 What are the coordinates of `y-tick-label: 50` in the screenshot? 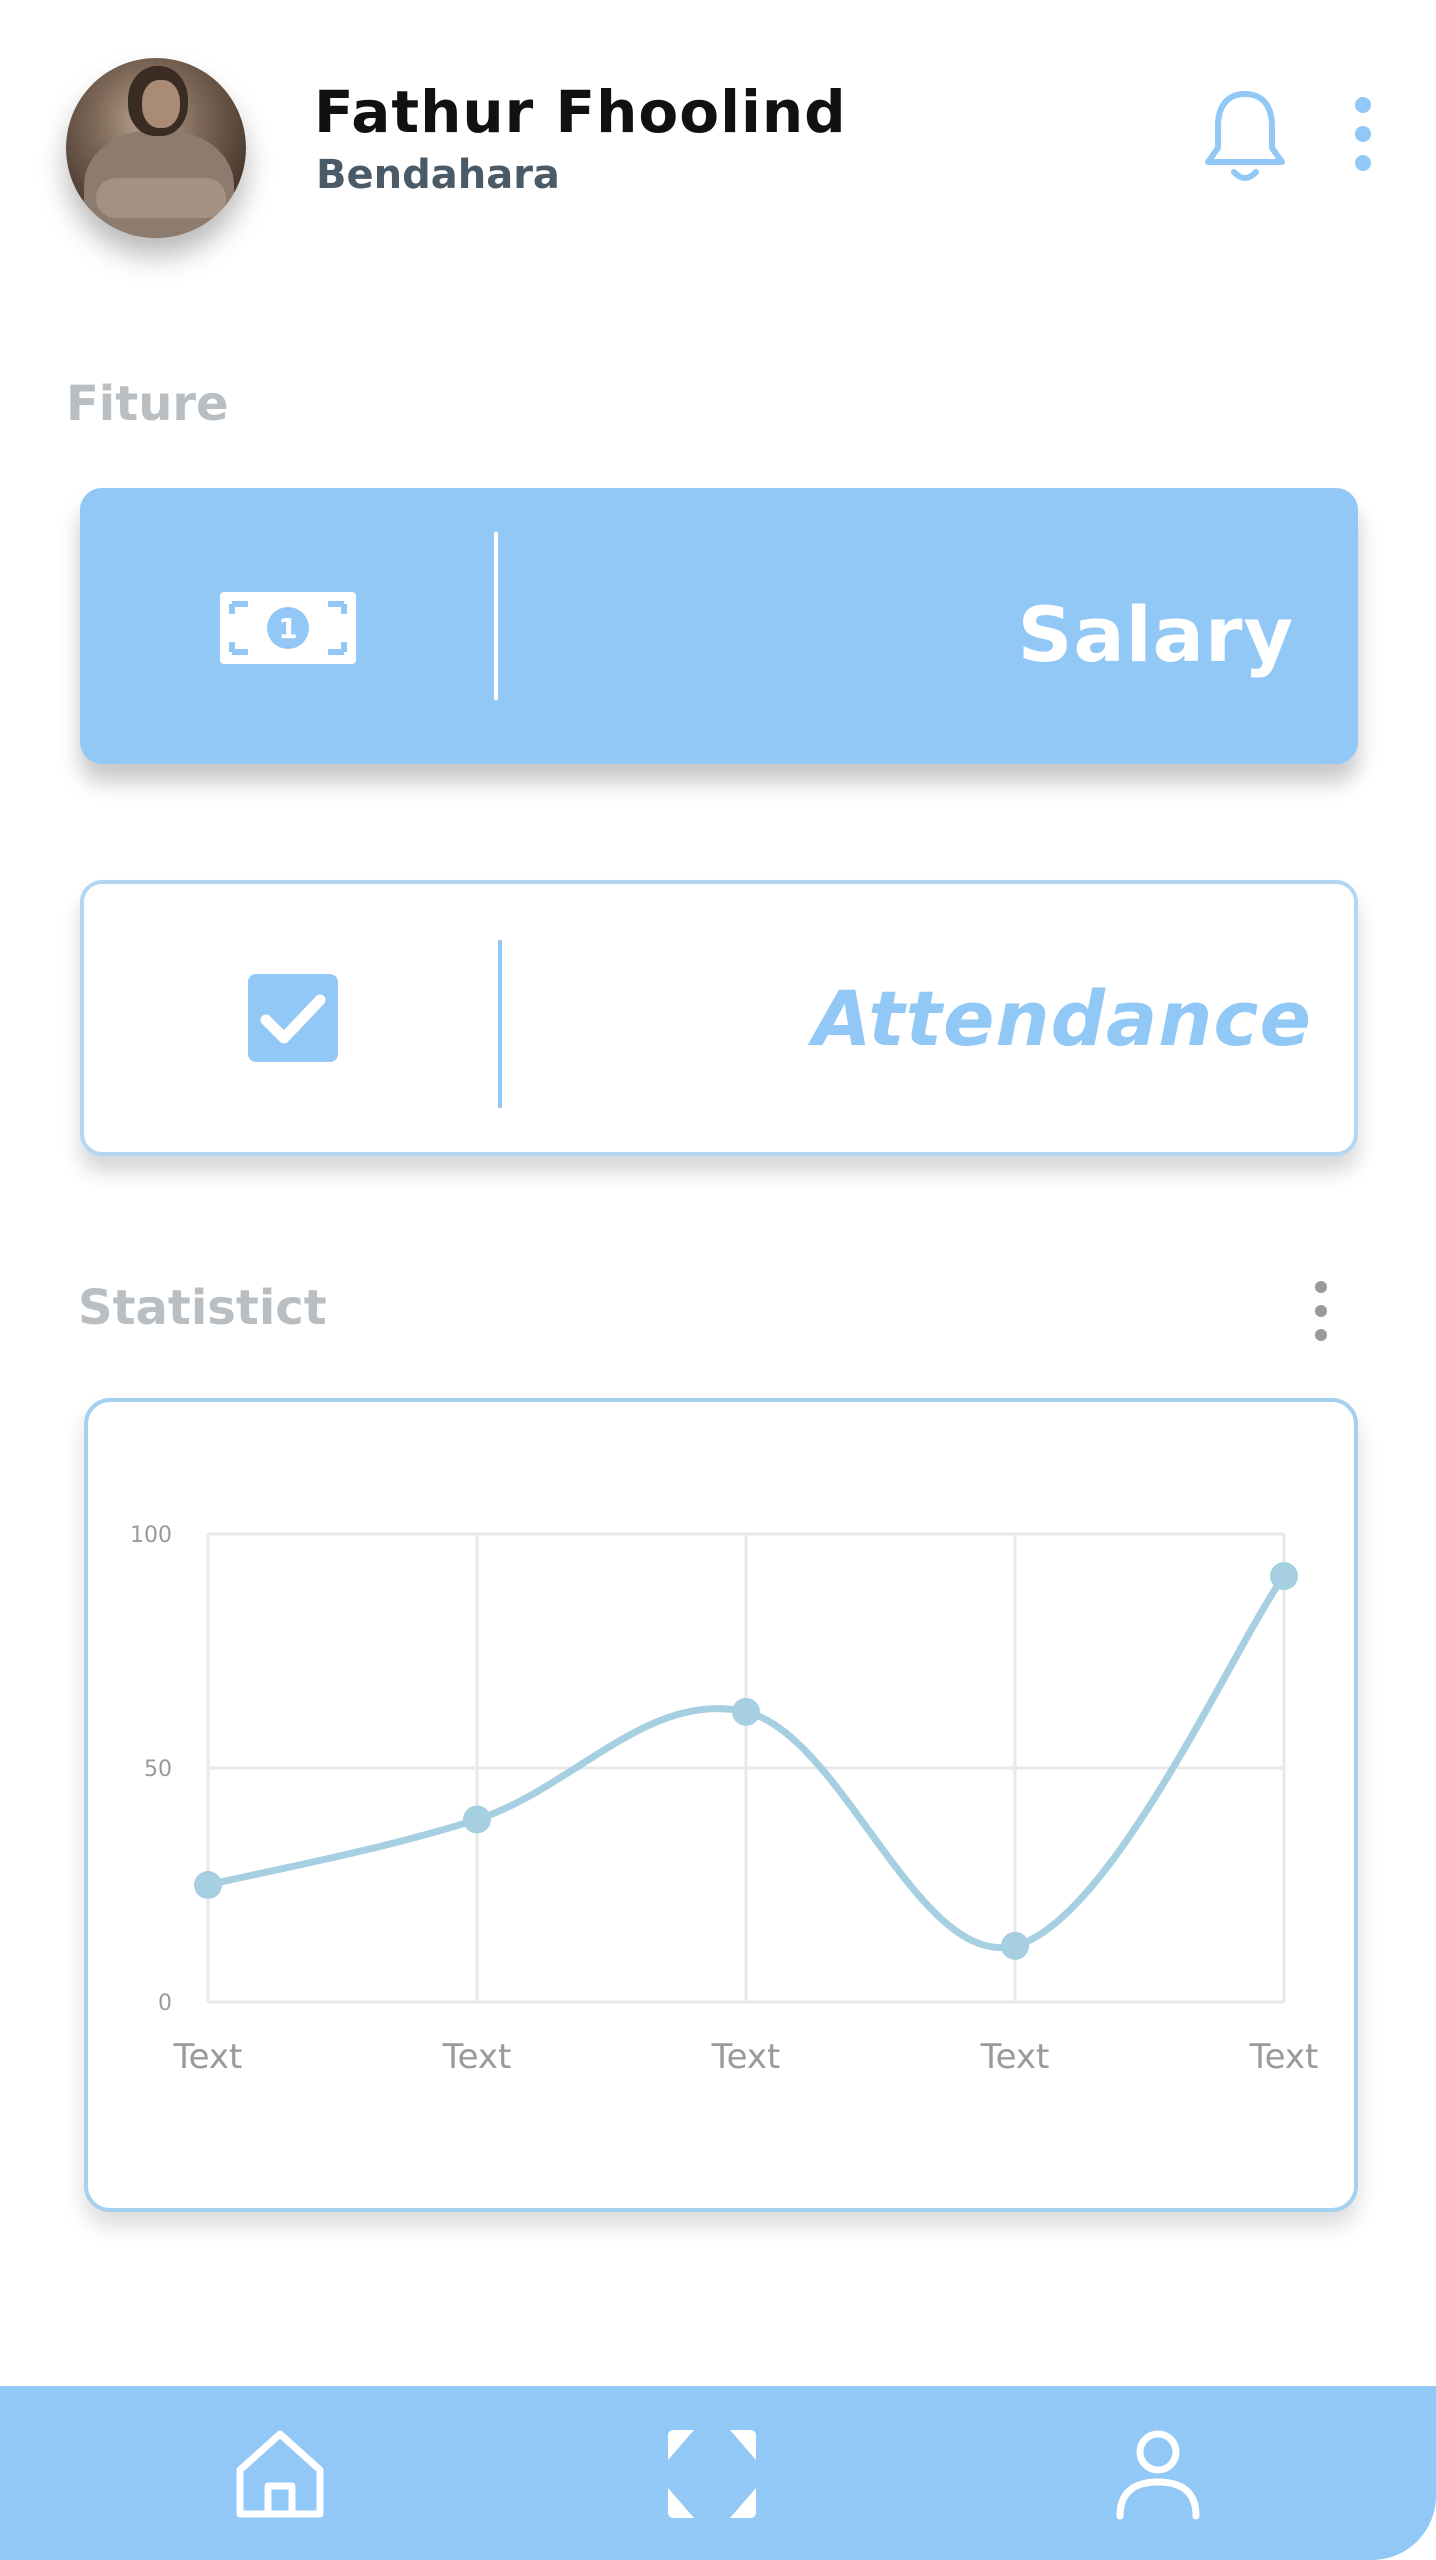 It's located at (158, 1769).